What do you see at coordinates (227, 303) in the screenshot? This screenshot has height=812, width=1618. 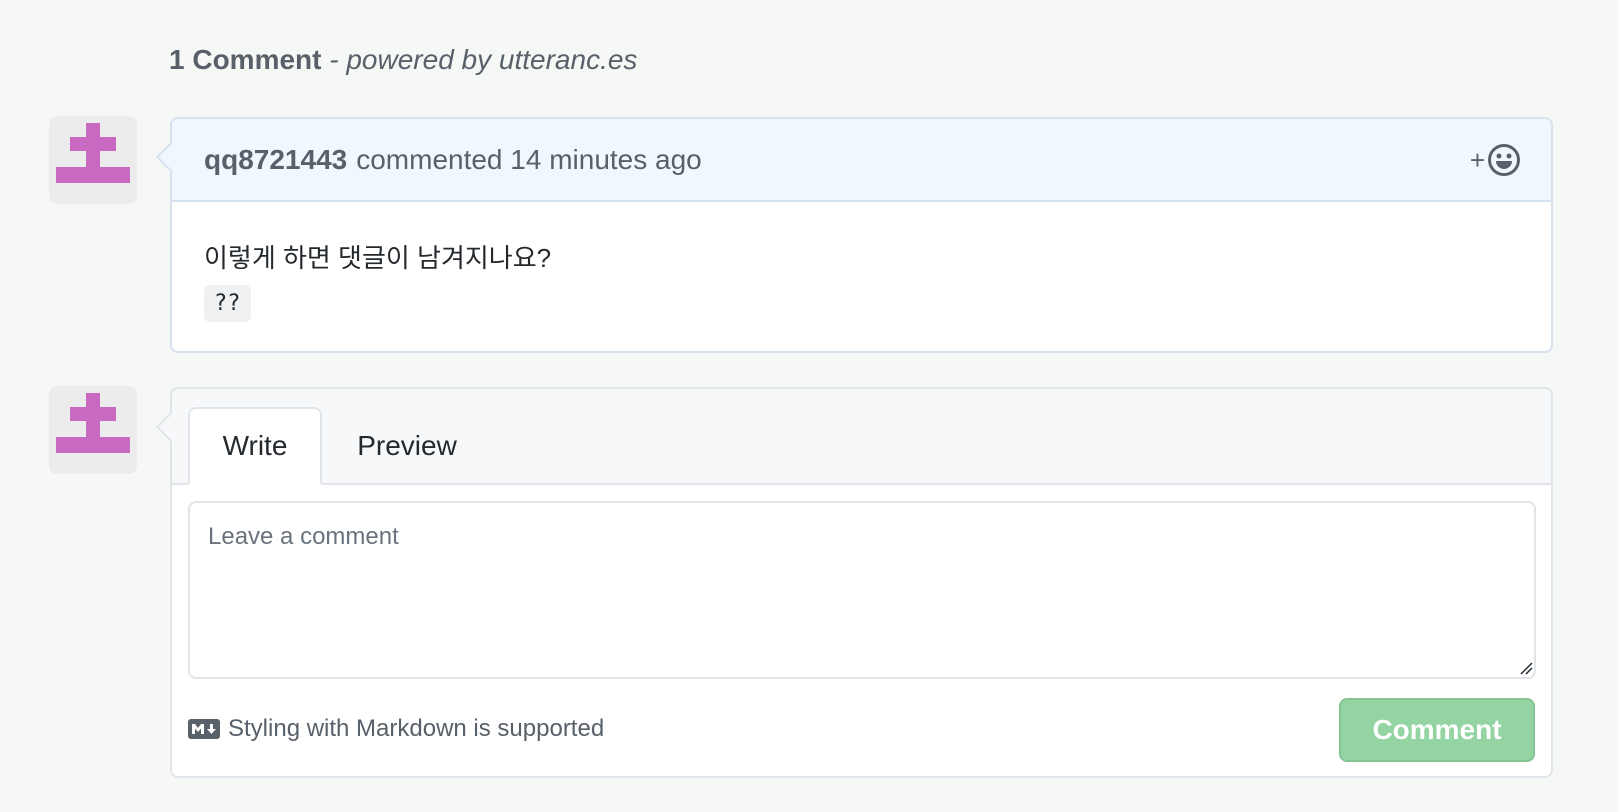 I see `inline-code: ??` at bounding box center [227, 303].